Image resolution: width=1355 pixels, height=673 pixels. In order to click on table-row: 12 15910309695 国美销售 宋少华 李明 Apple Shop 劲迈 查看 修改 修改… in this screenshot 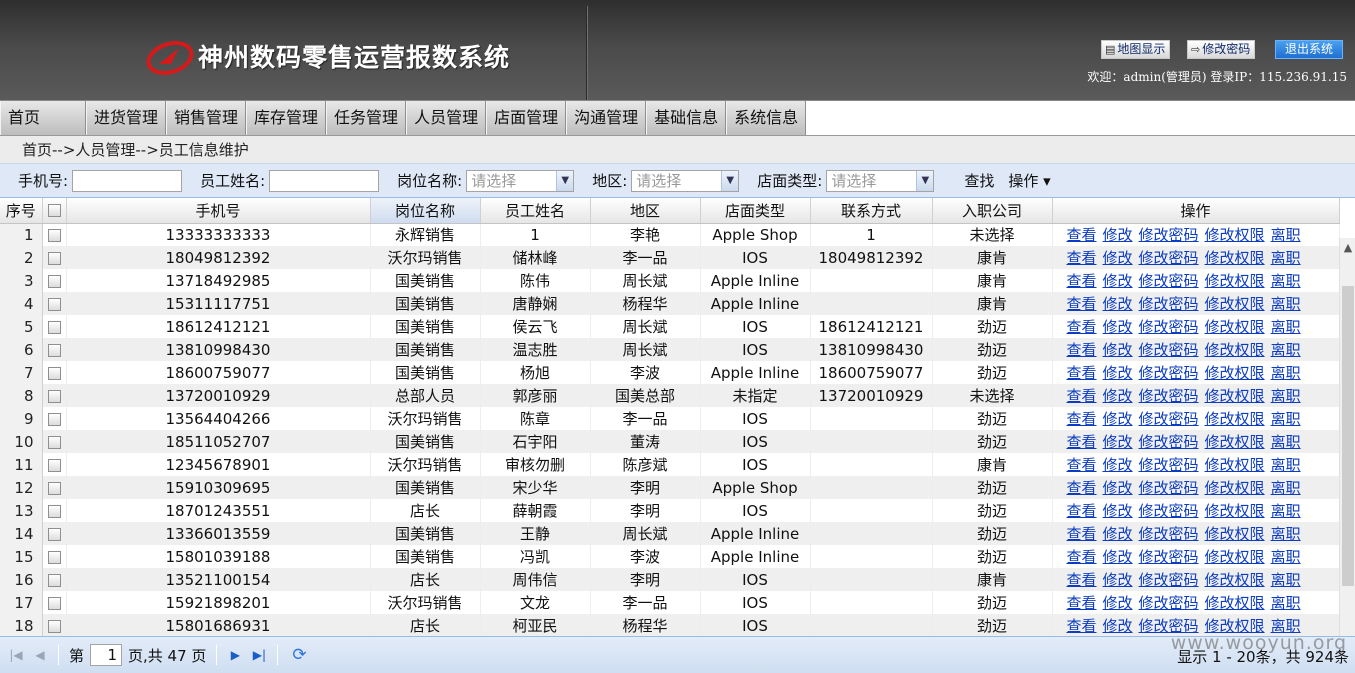, I will do `click(670, 487)`.